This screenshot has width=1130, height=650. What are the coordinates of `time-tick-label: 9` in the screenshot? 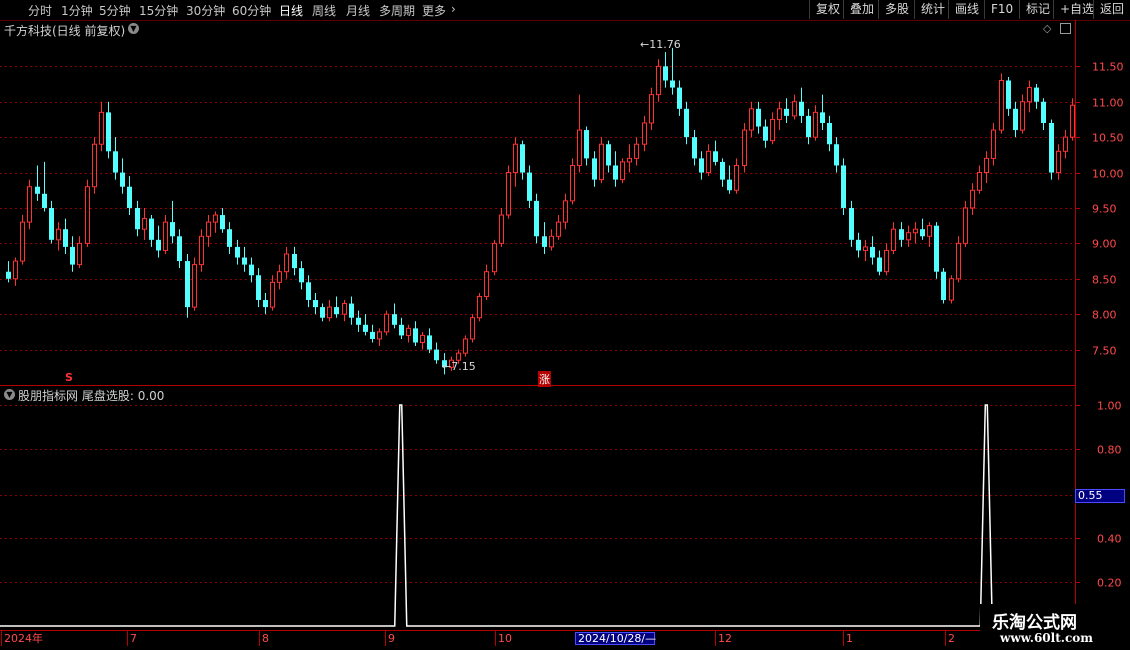 It's located at (391, 638).